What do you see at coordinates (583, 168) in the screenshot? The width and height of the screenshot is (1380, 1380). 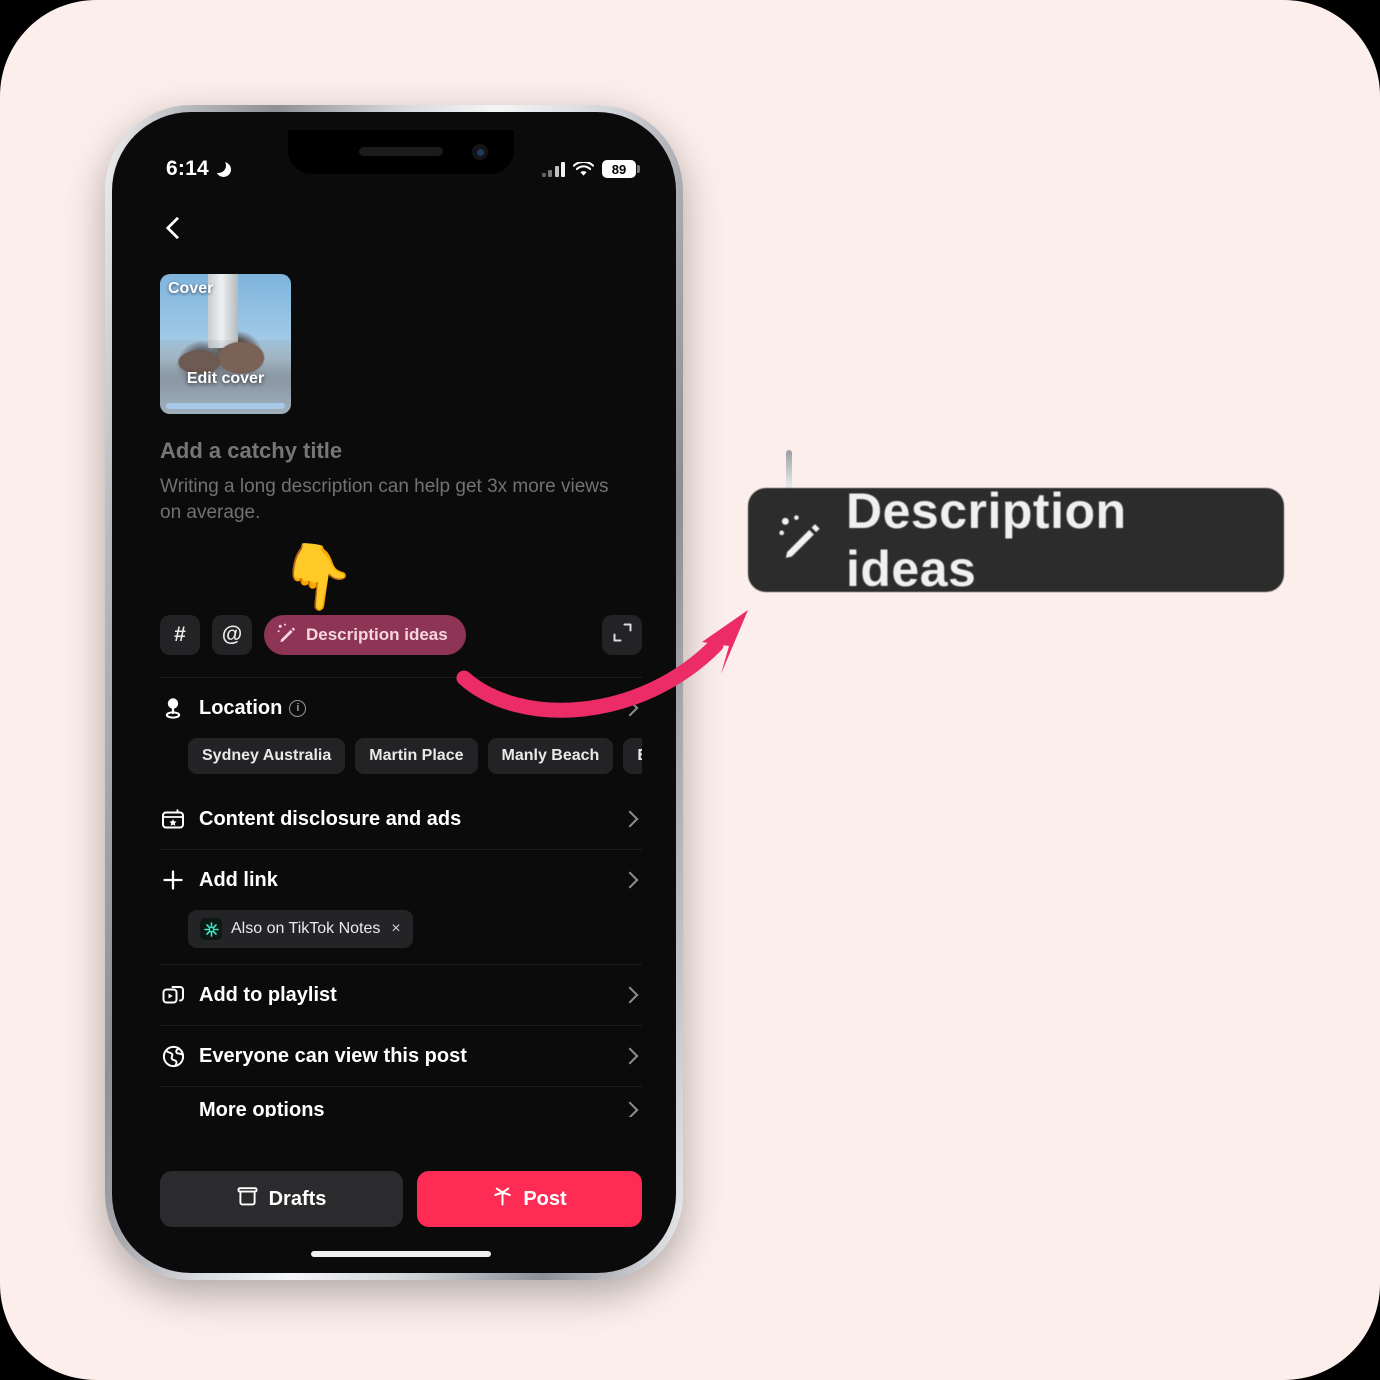 I see `wifi-icon` at bounding box center [583, 168].